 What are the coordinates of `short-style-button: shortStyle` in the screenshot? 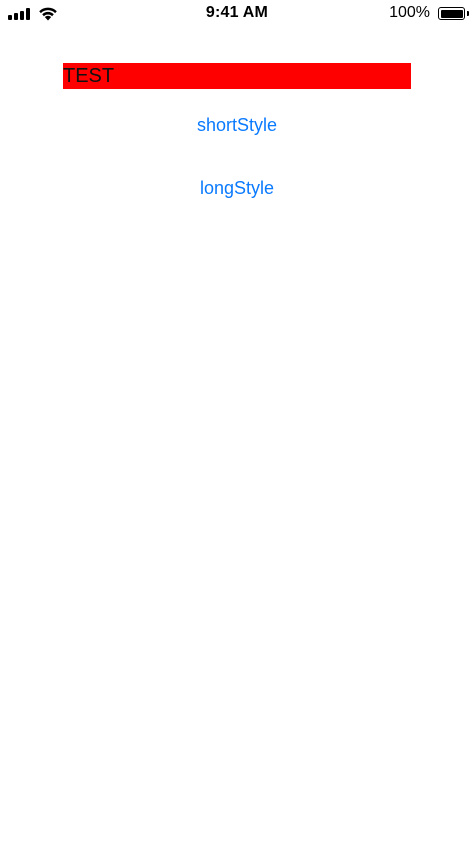 It's located at (237, 125).